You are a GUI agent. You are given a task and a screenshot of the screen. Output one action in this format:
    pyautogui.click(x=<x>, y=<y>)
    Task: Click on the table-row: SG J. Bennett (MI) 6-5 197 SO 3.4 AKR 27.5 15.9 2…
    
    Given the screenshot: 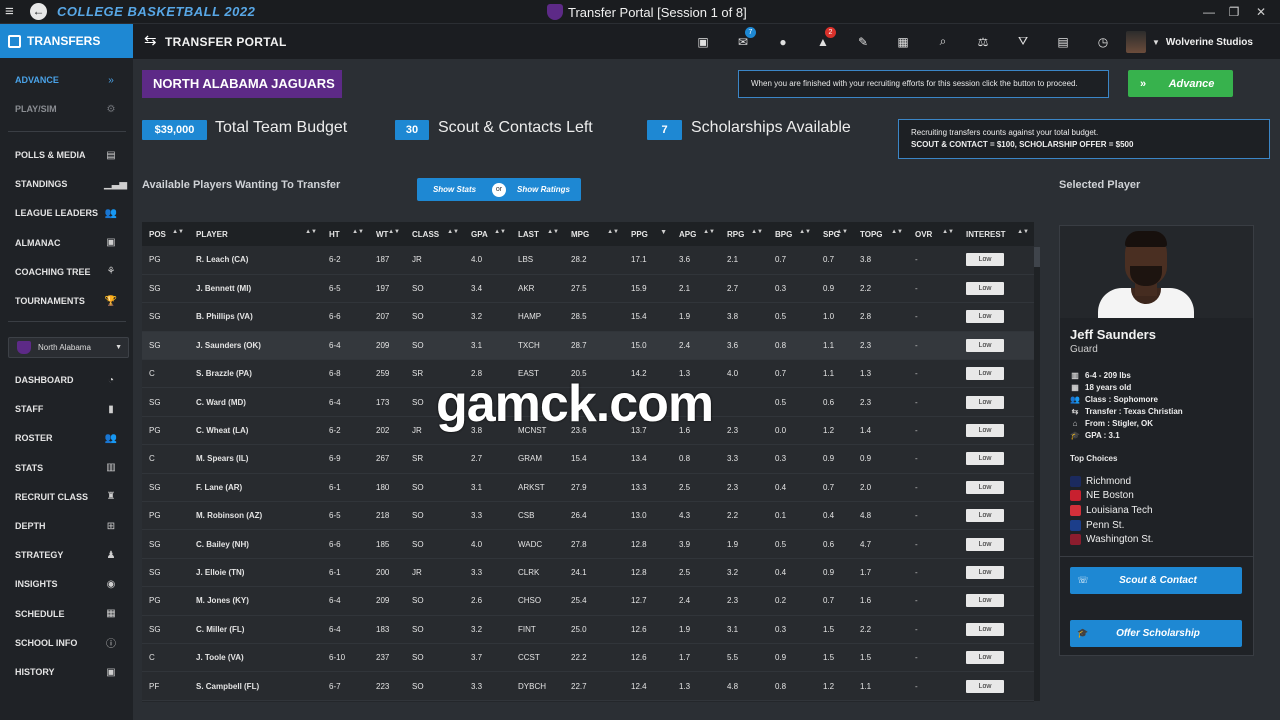 What is the action you would take?
    pyautogui.click(x=588, y=288)
    